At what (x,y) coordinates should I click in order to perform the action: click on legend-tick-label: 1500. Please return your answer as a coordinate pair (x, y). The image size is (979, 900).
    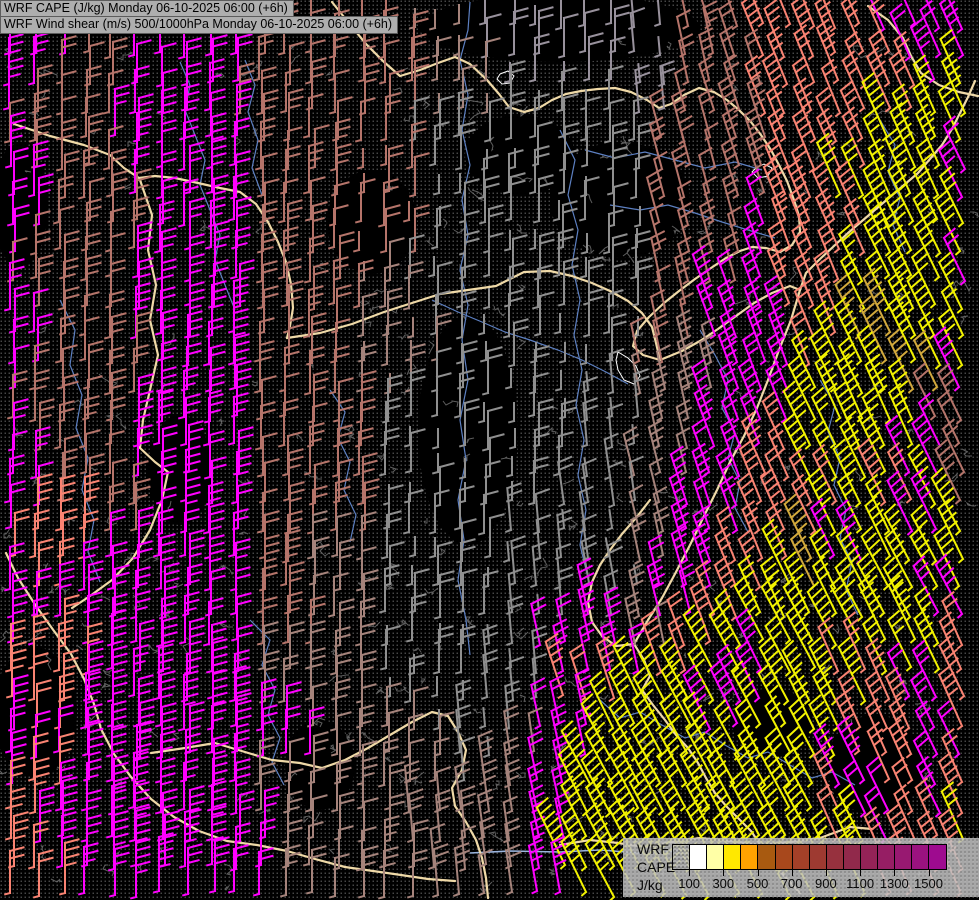
    Looking at the image, I should click on (928, 883).